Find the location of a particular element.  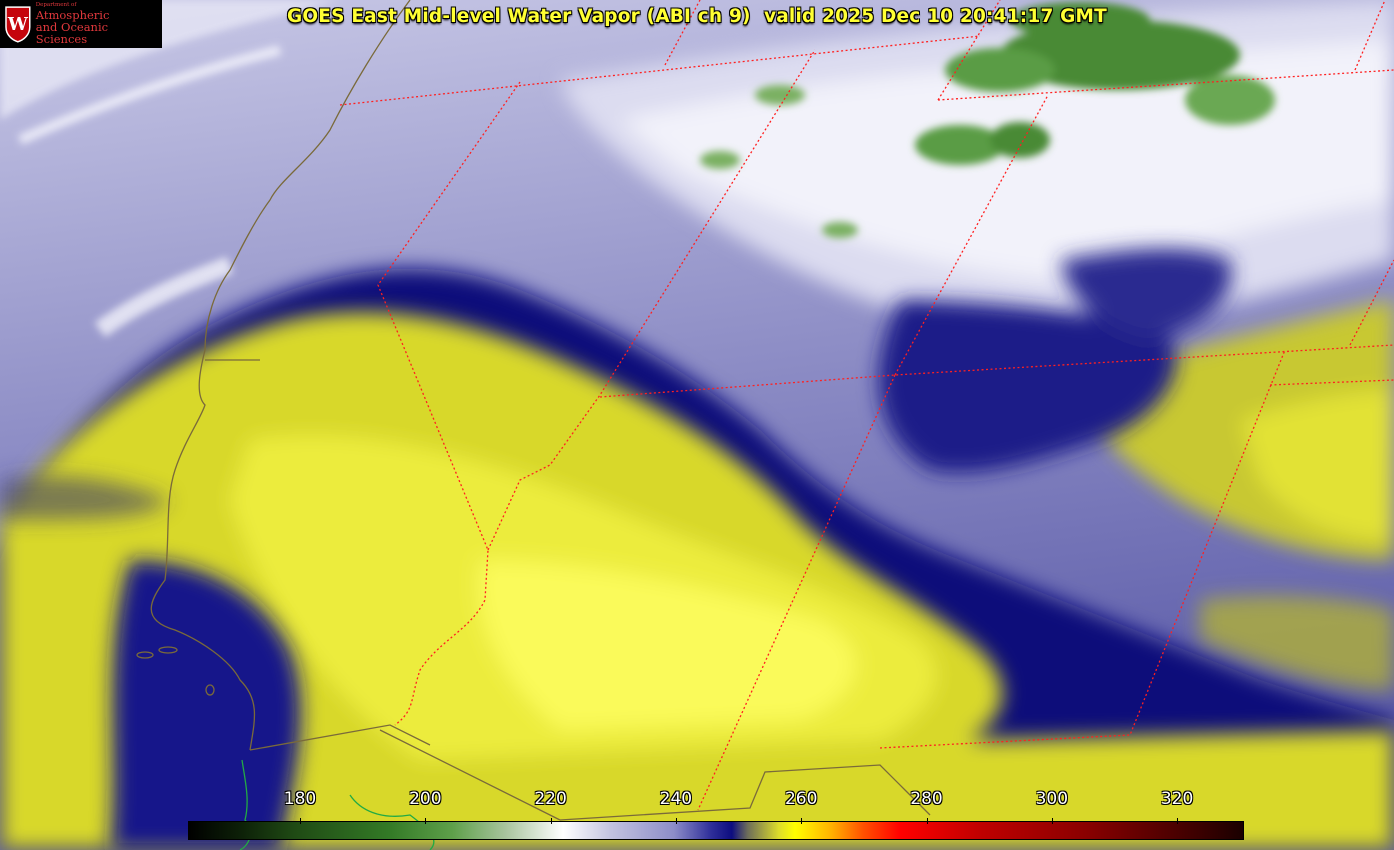

colorbar-label: 320 is located at coordinates (1177, 799).